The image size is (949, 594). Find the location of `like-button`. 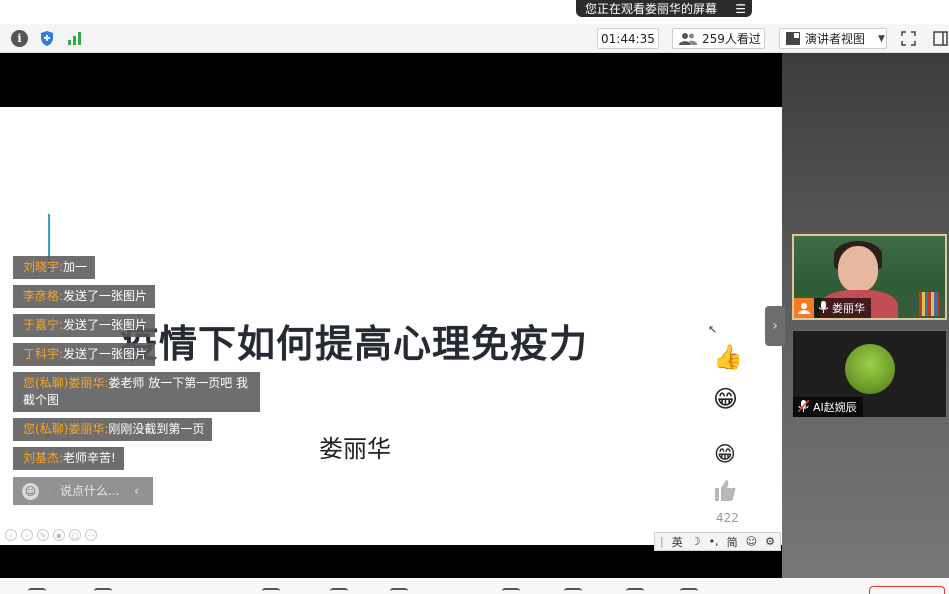

like-button is located at coordinates (725, 493).